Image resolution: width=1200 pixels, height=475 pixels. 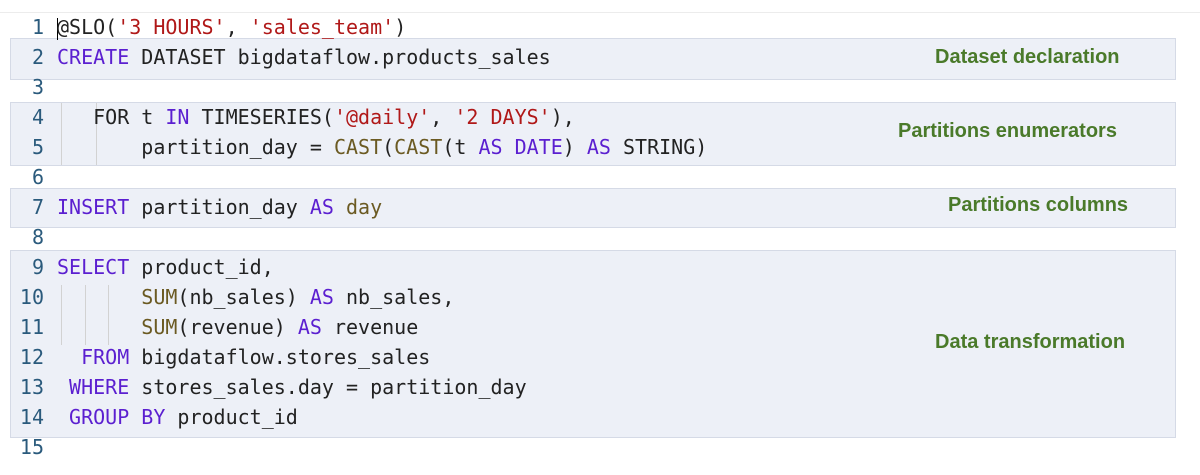 I want to click on code-token: stores_sales.day = partition_day, so click(x=328, y=387).